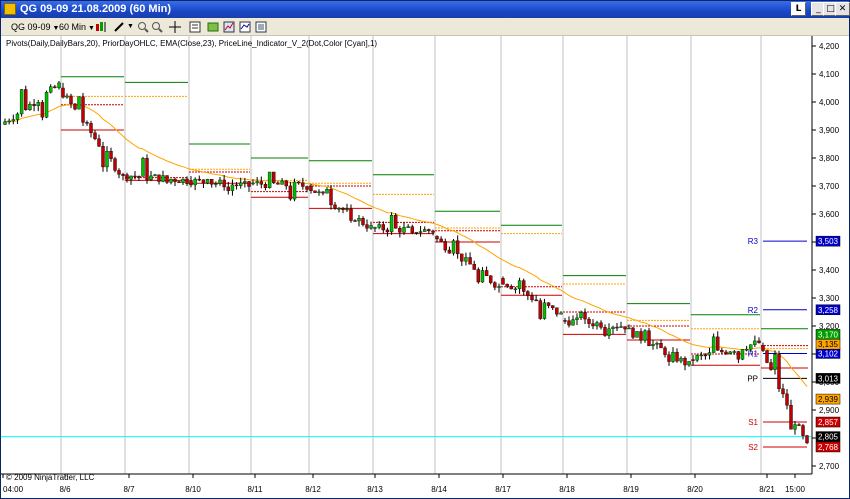 The width and height of the screenshot is (850, 499). Describe the element at coordinates (101, 27) in the screenshot. I see `bar-chart-icon` at that location.